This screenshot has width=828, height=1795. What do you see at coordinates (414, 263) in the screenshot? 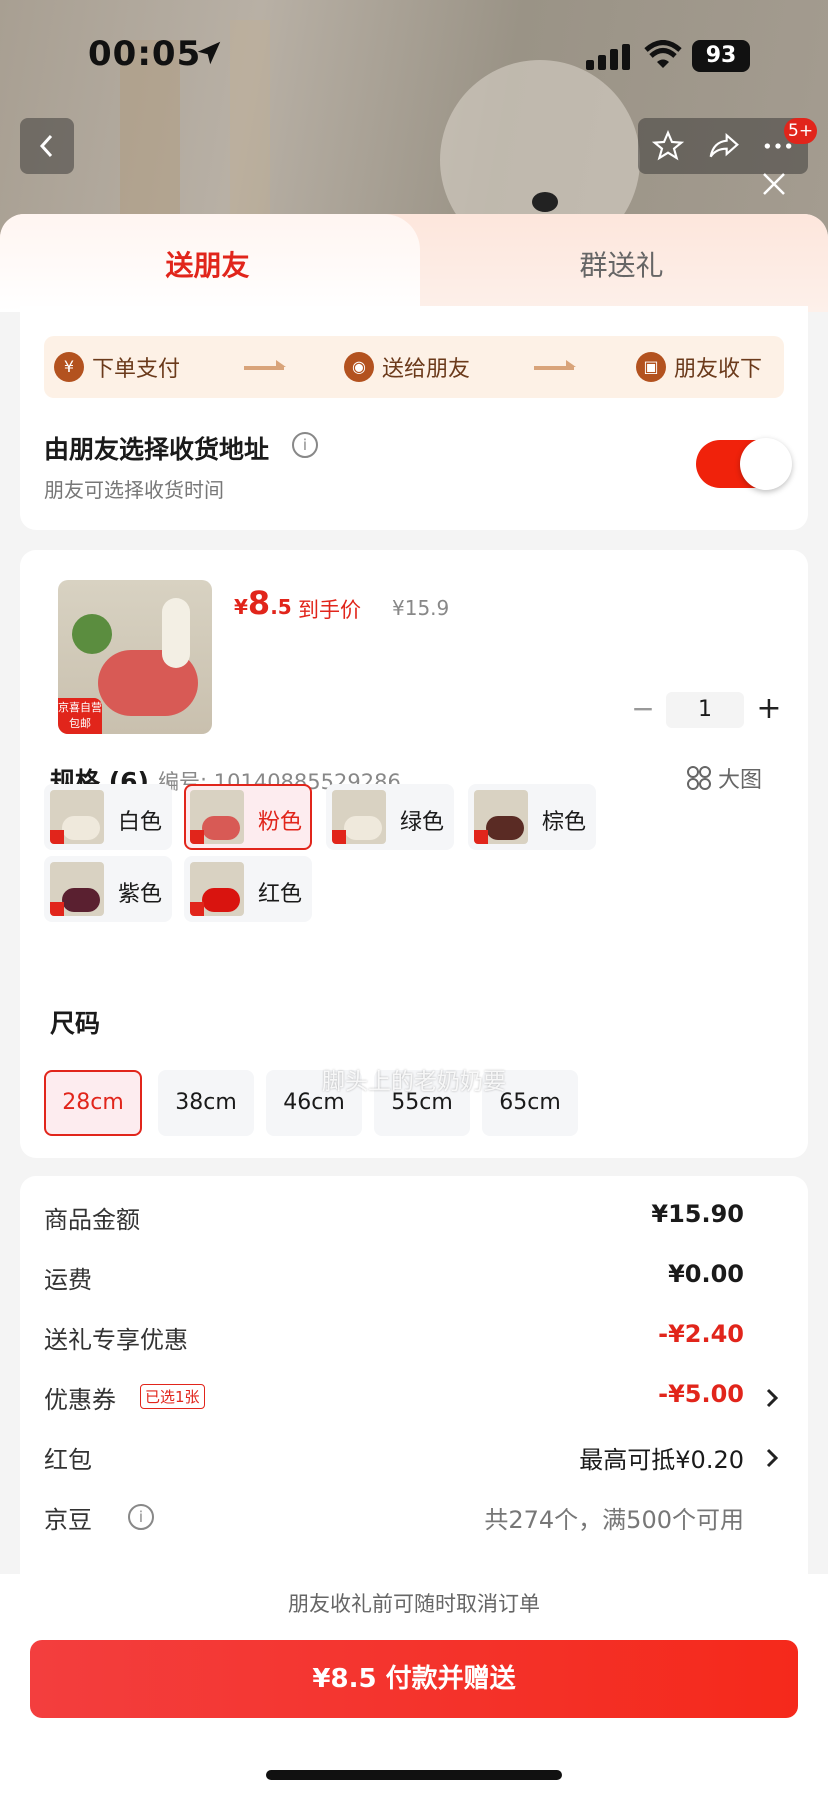
I see `tab-bar: 送朋友 群送礼` at bounding box center [414, 263].